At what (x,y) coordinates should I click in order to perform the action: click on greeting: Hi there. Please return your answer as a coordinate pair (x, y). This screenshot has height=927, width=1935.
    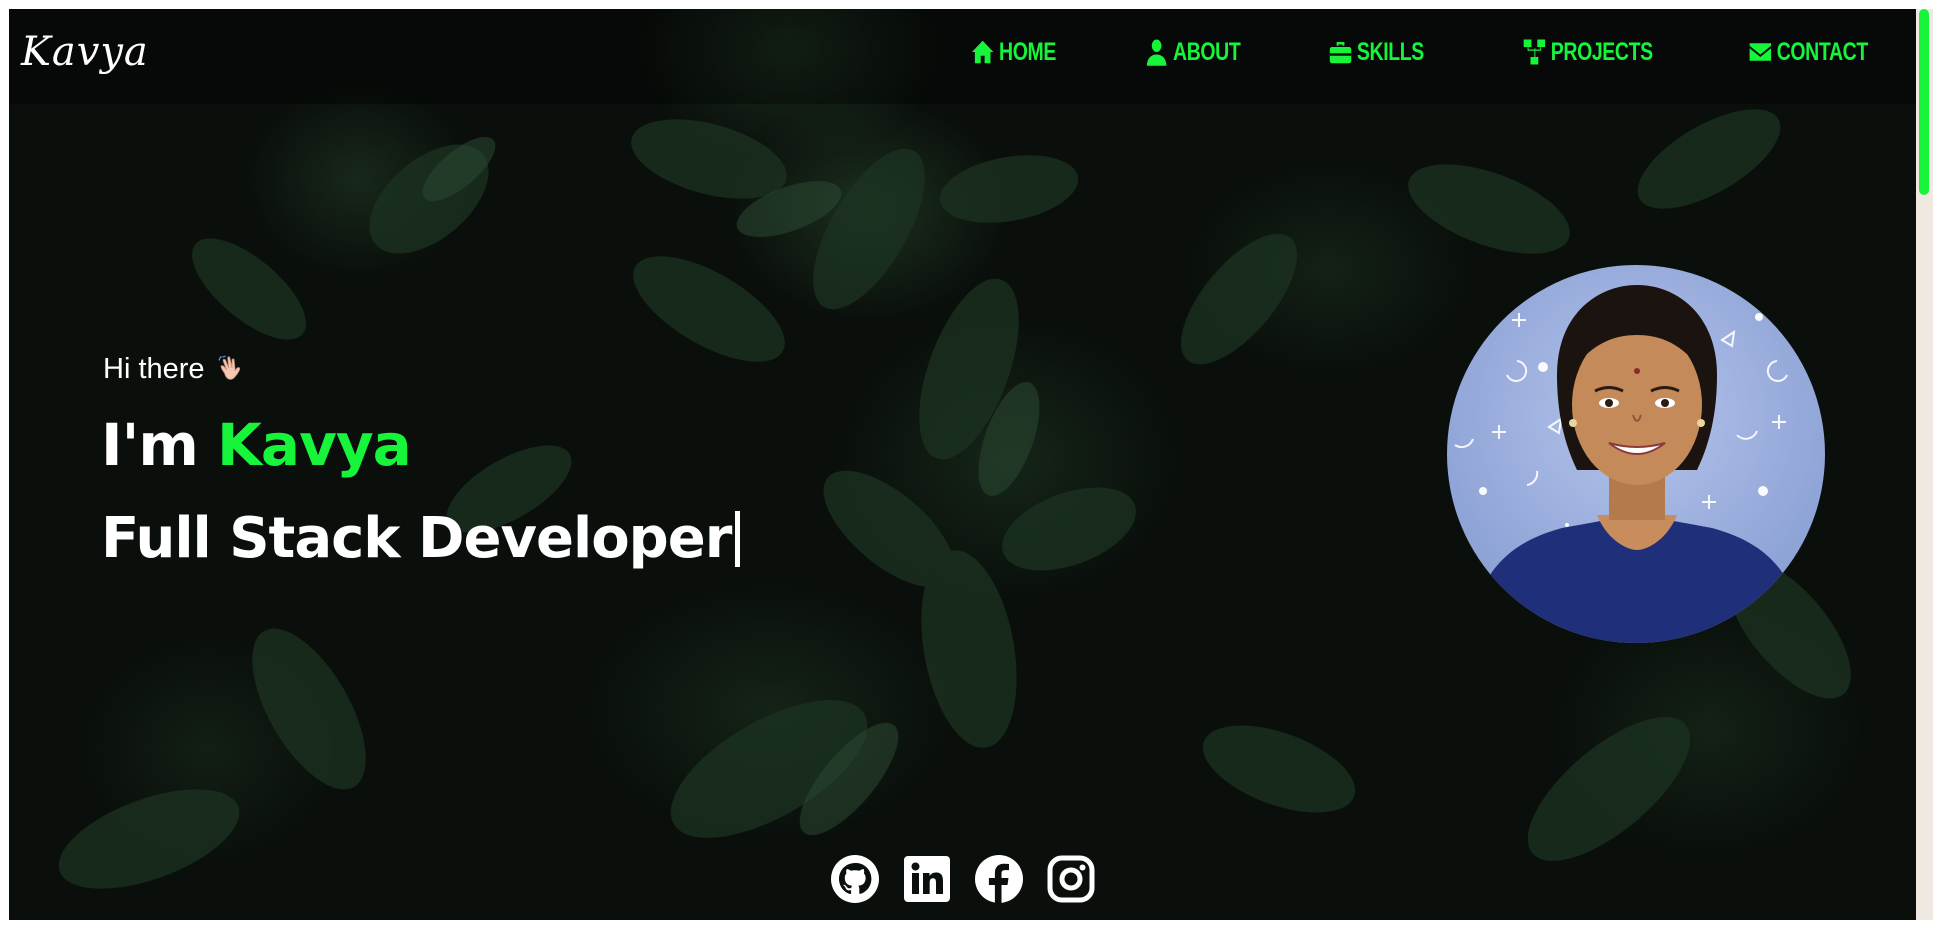
    Looking at the image, I should click on (176, 369).